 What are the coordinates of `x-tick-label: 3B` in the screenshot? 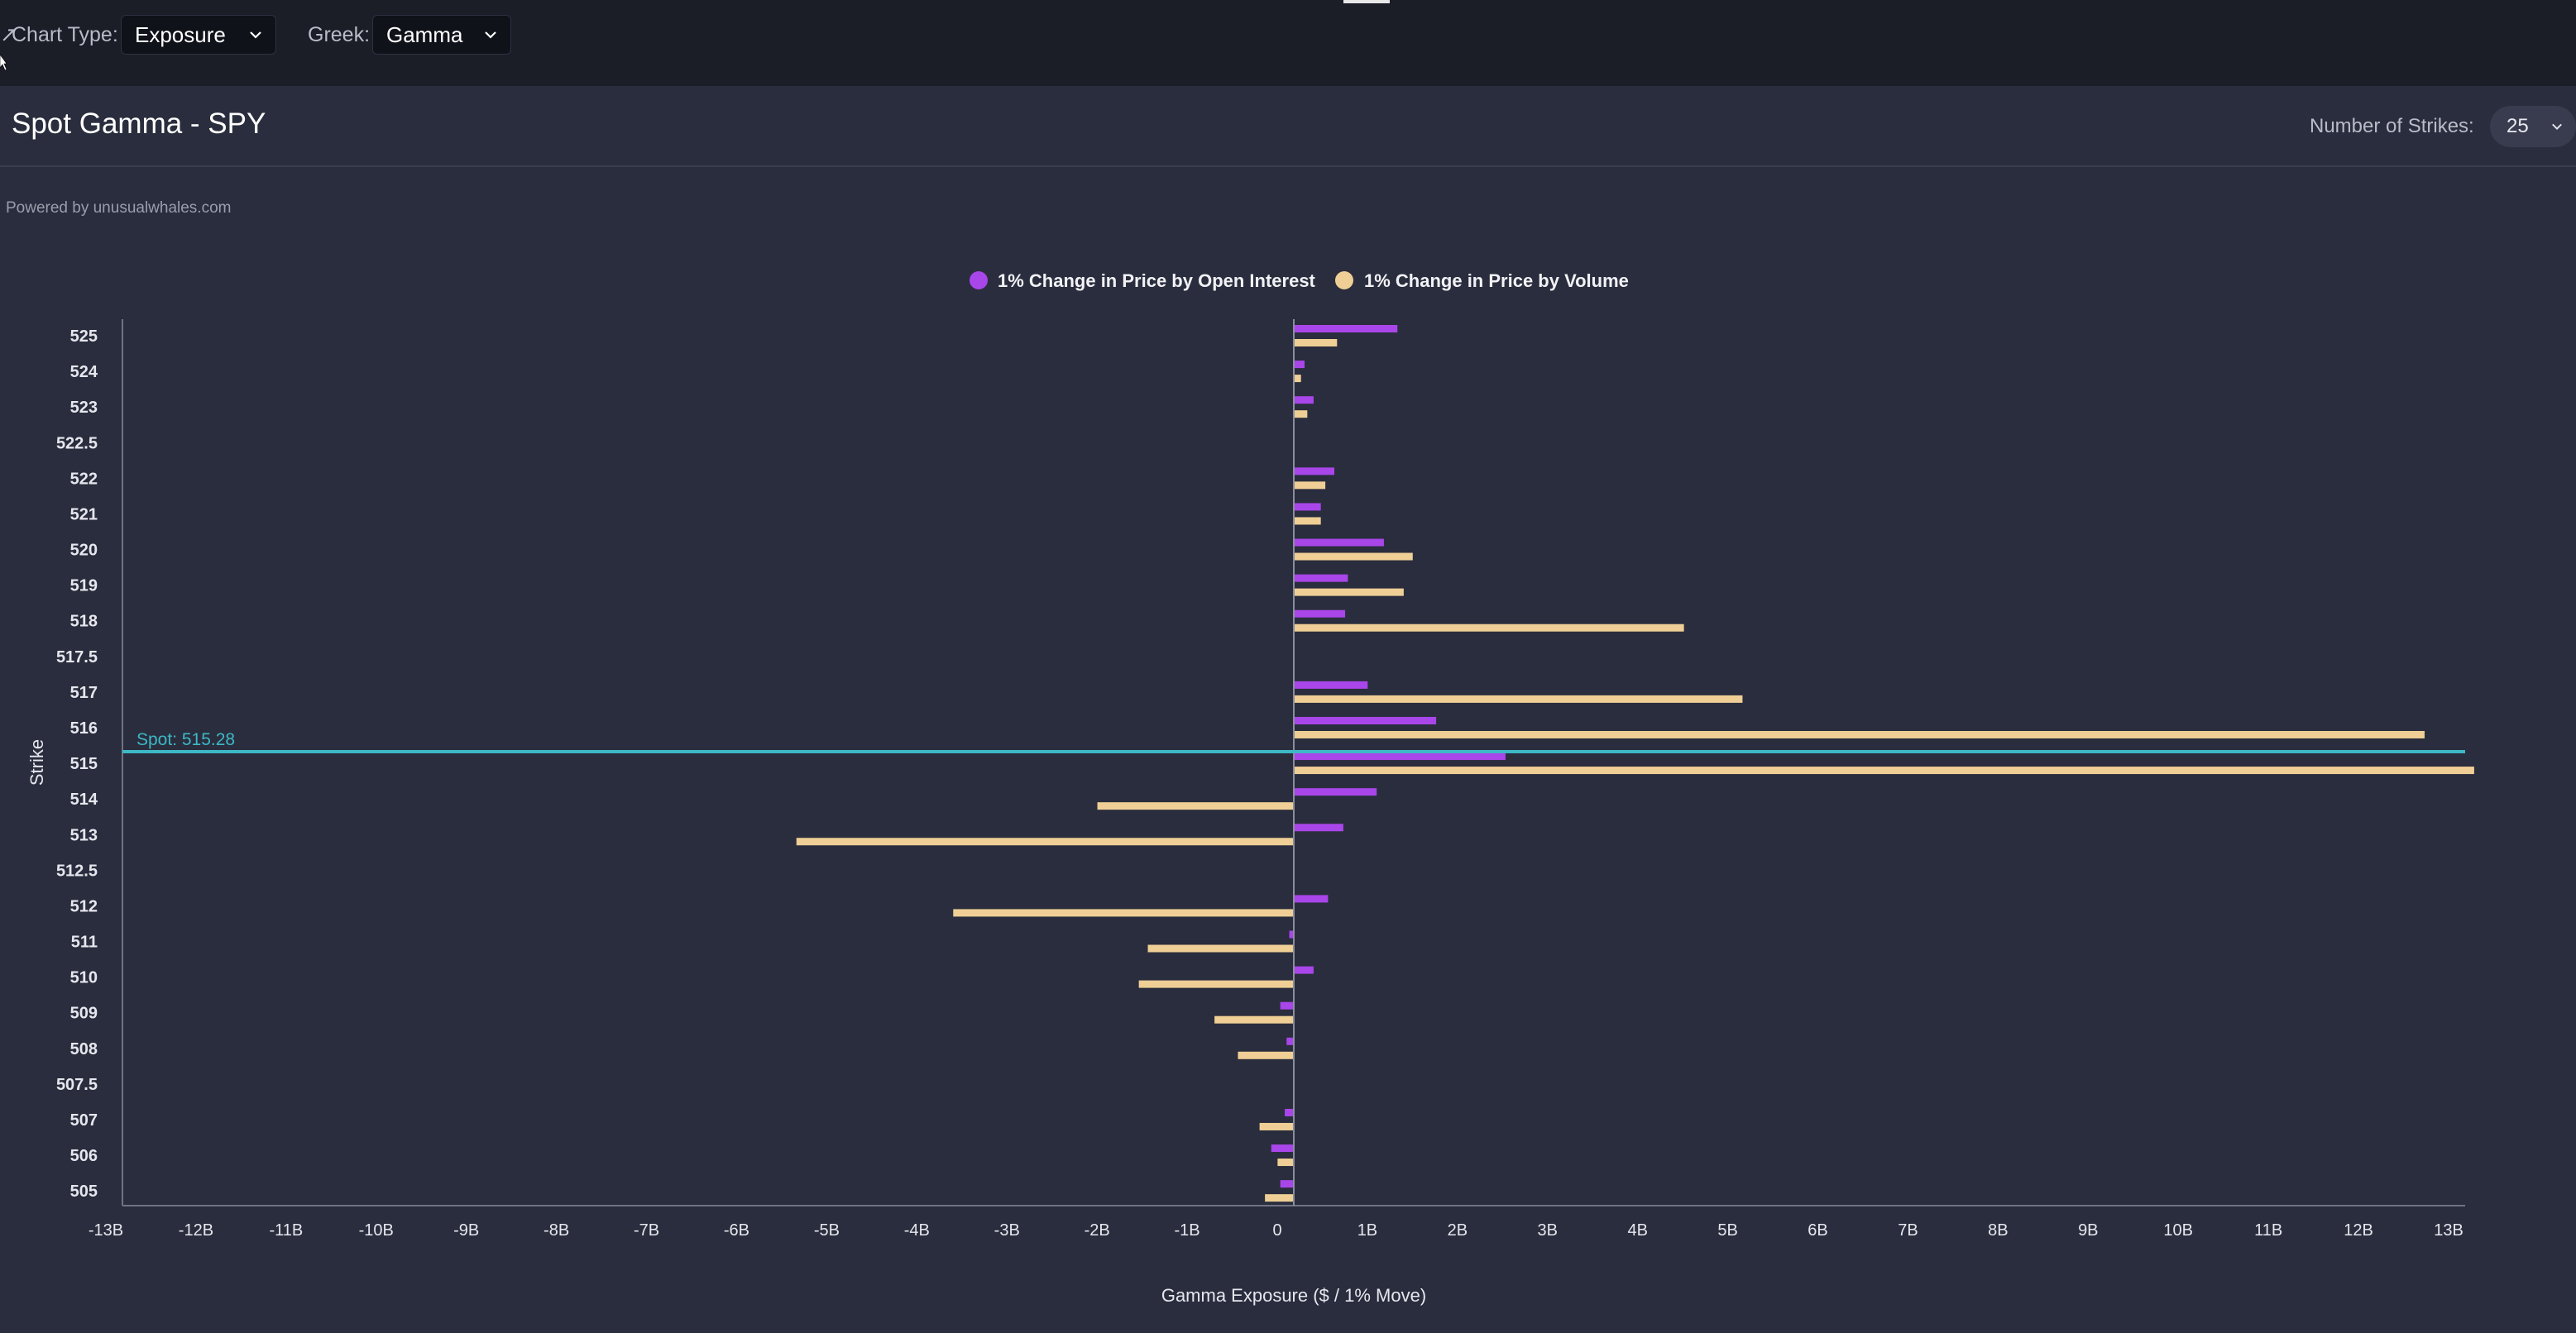 It's located at (1548, 1230).